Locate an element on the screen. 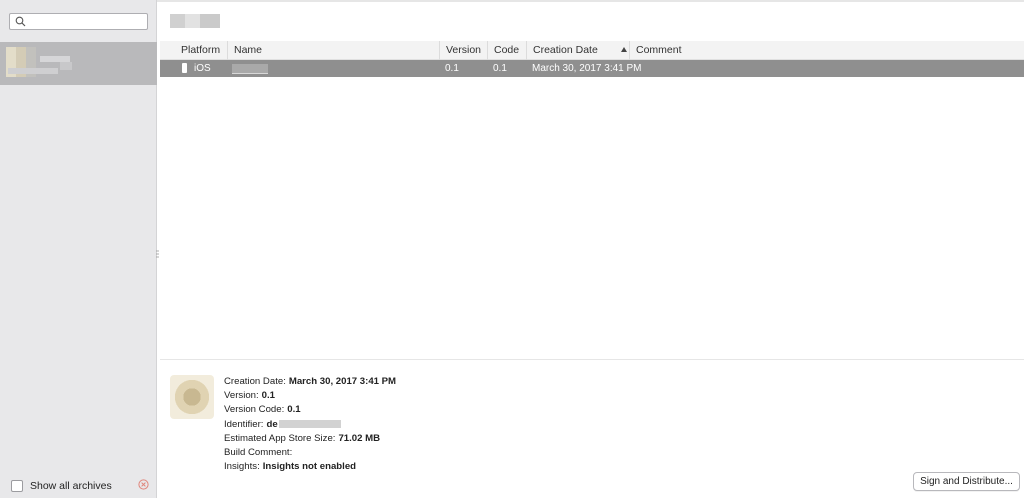  window-top-edge is located at coordinates (590, 1).